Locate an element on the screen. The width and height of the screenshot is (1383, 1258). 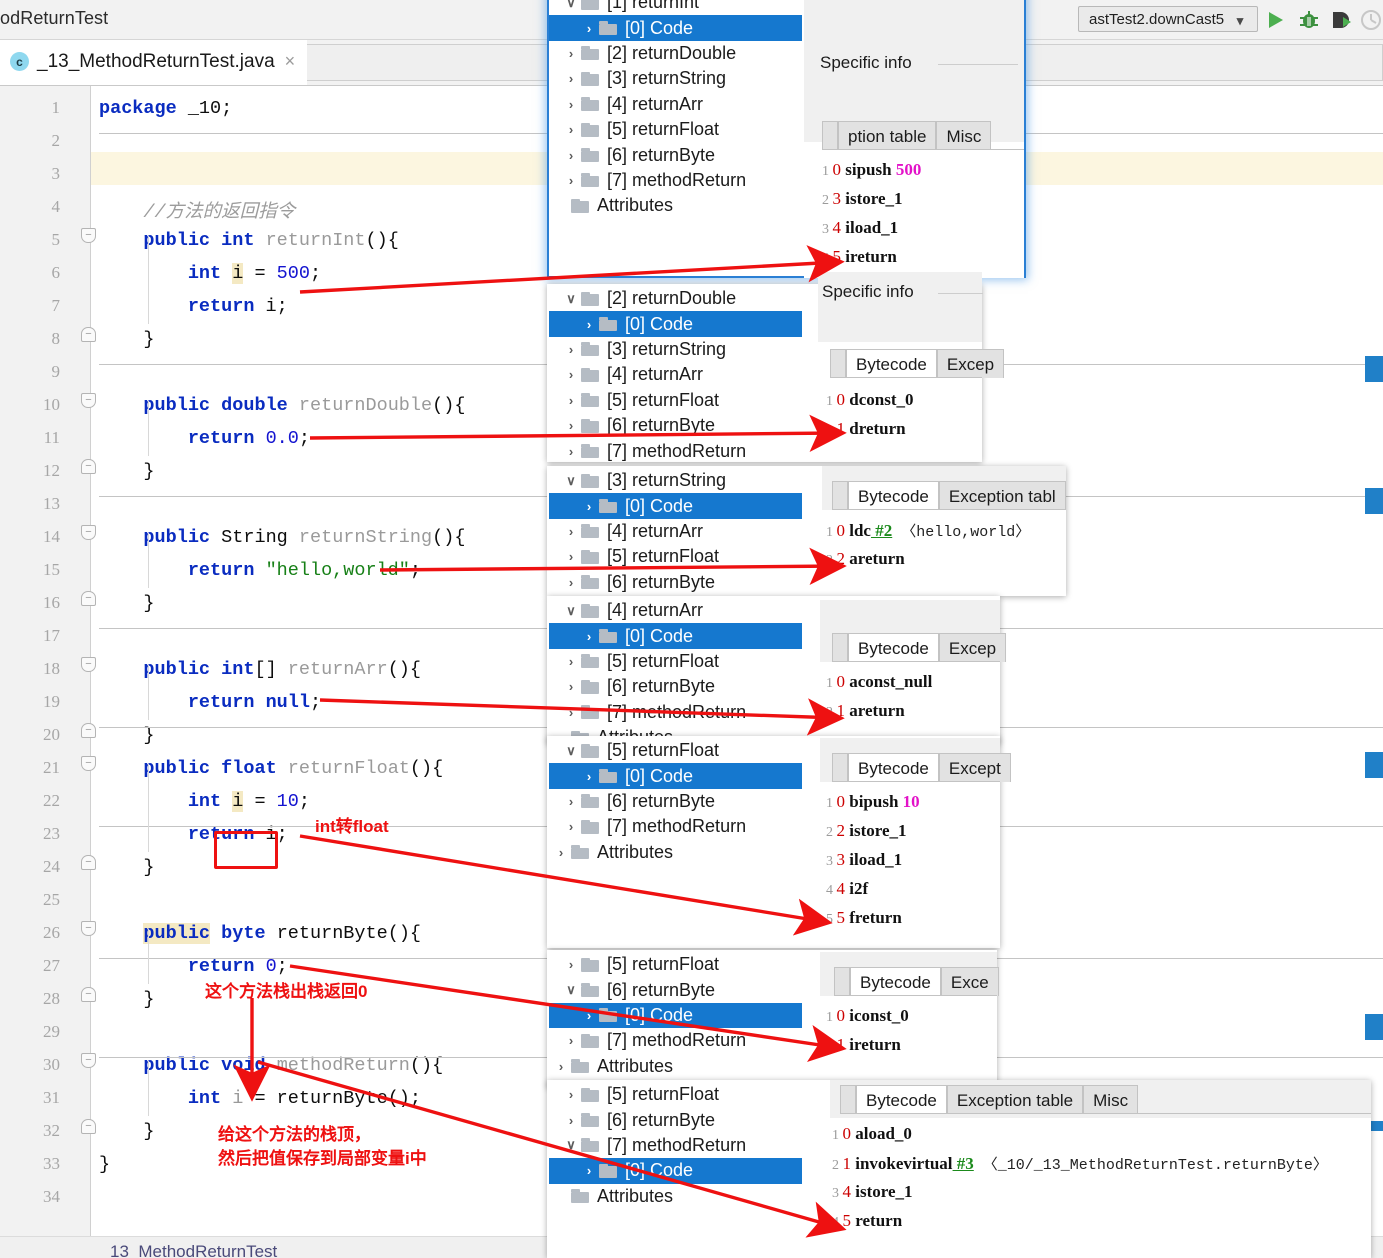
bytecode-list-returnarr: 1 0 aconst_null 2 1 areturn is located at coordinates (879, 701).